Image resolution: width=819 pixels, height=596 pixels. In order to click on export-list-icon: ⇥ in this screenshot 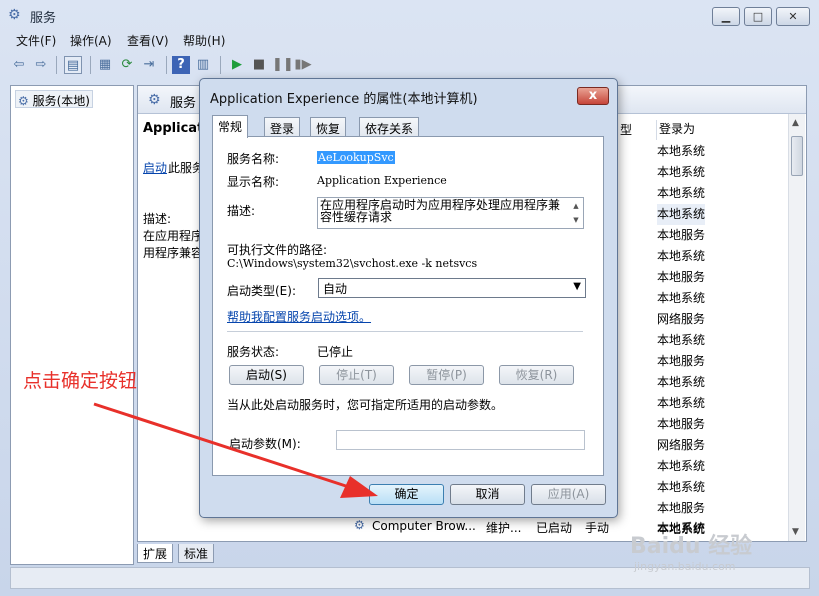, I will do `click(149, 65)`.